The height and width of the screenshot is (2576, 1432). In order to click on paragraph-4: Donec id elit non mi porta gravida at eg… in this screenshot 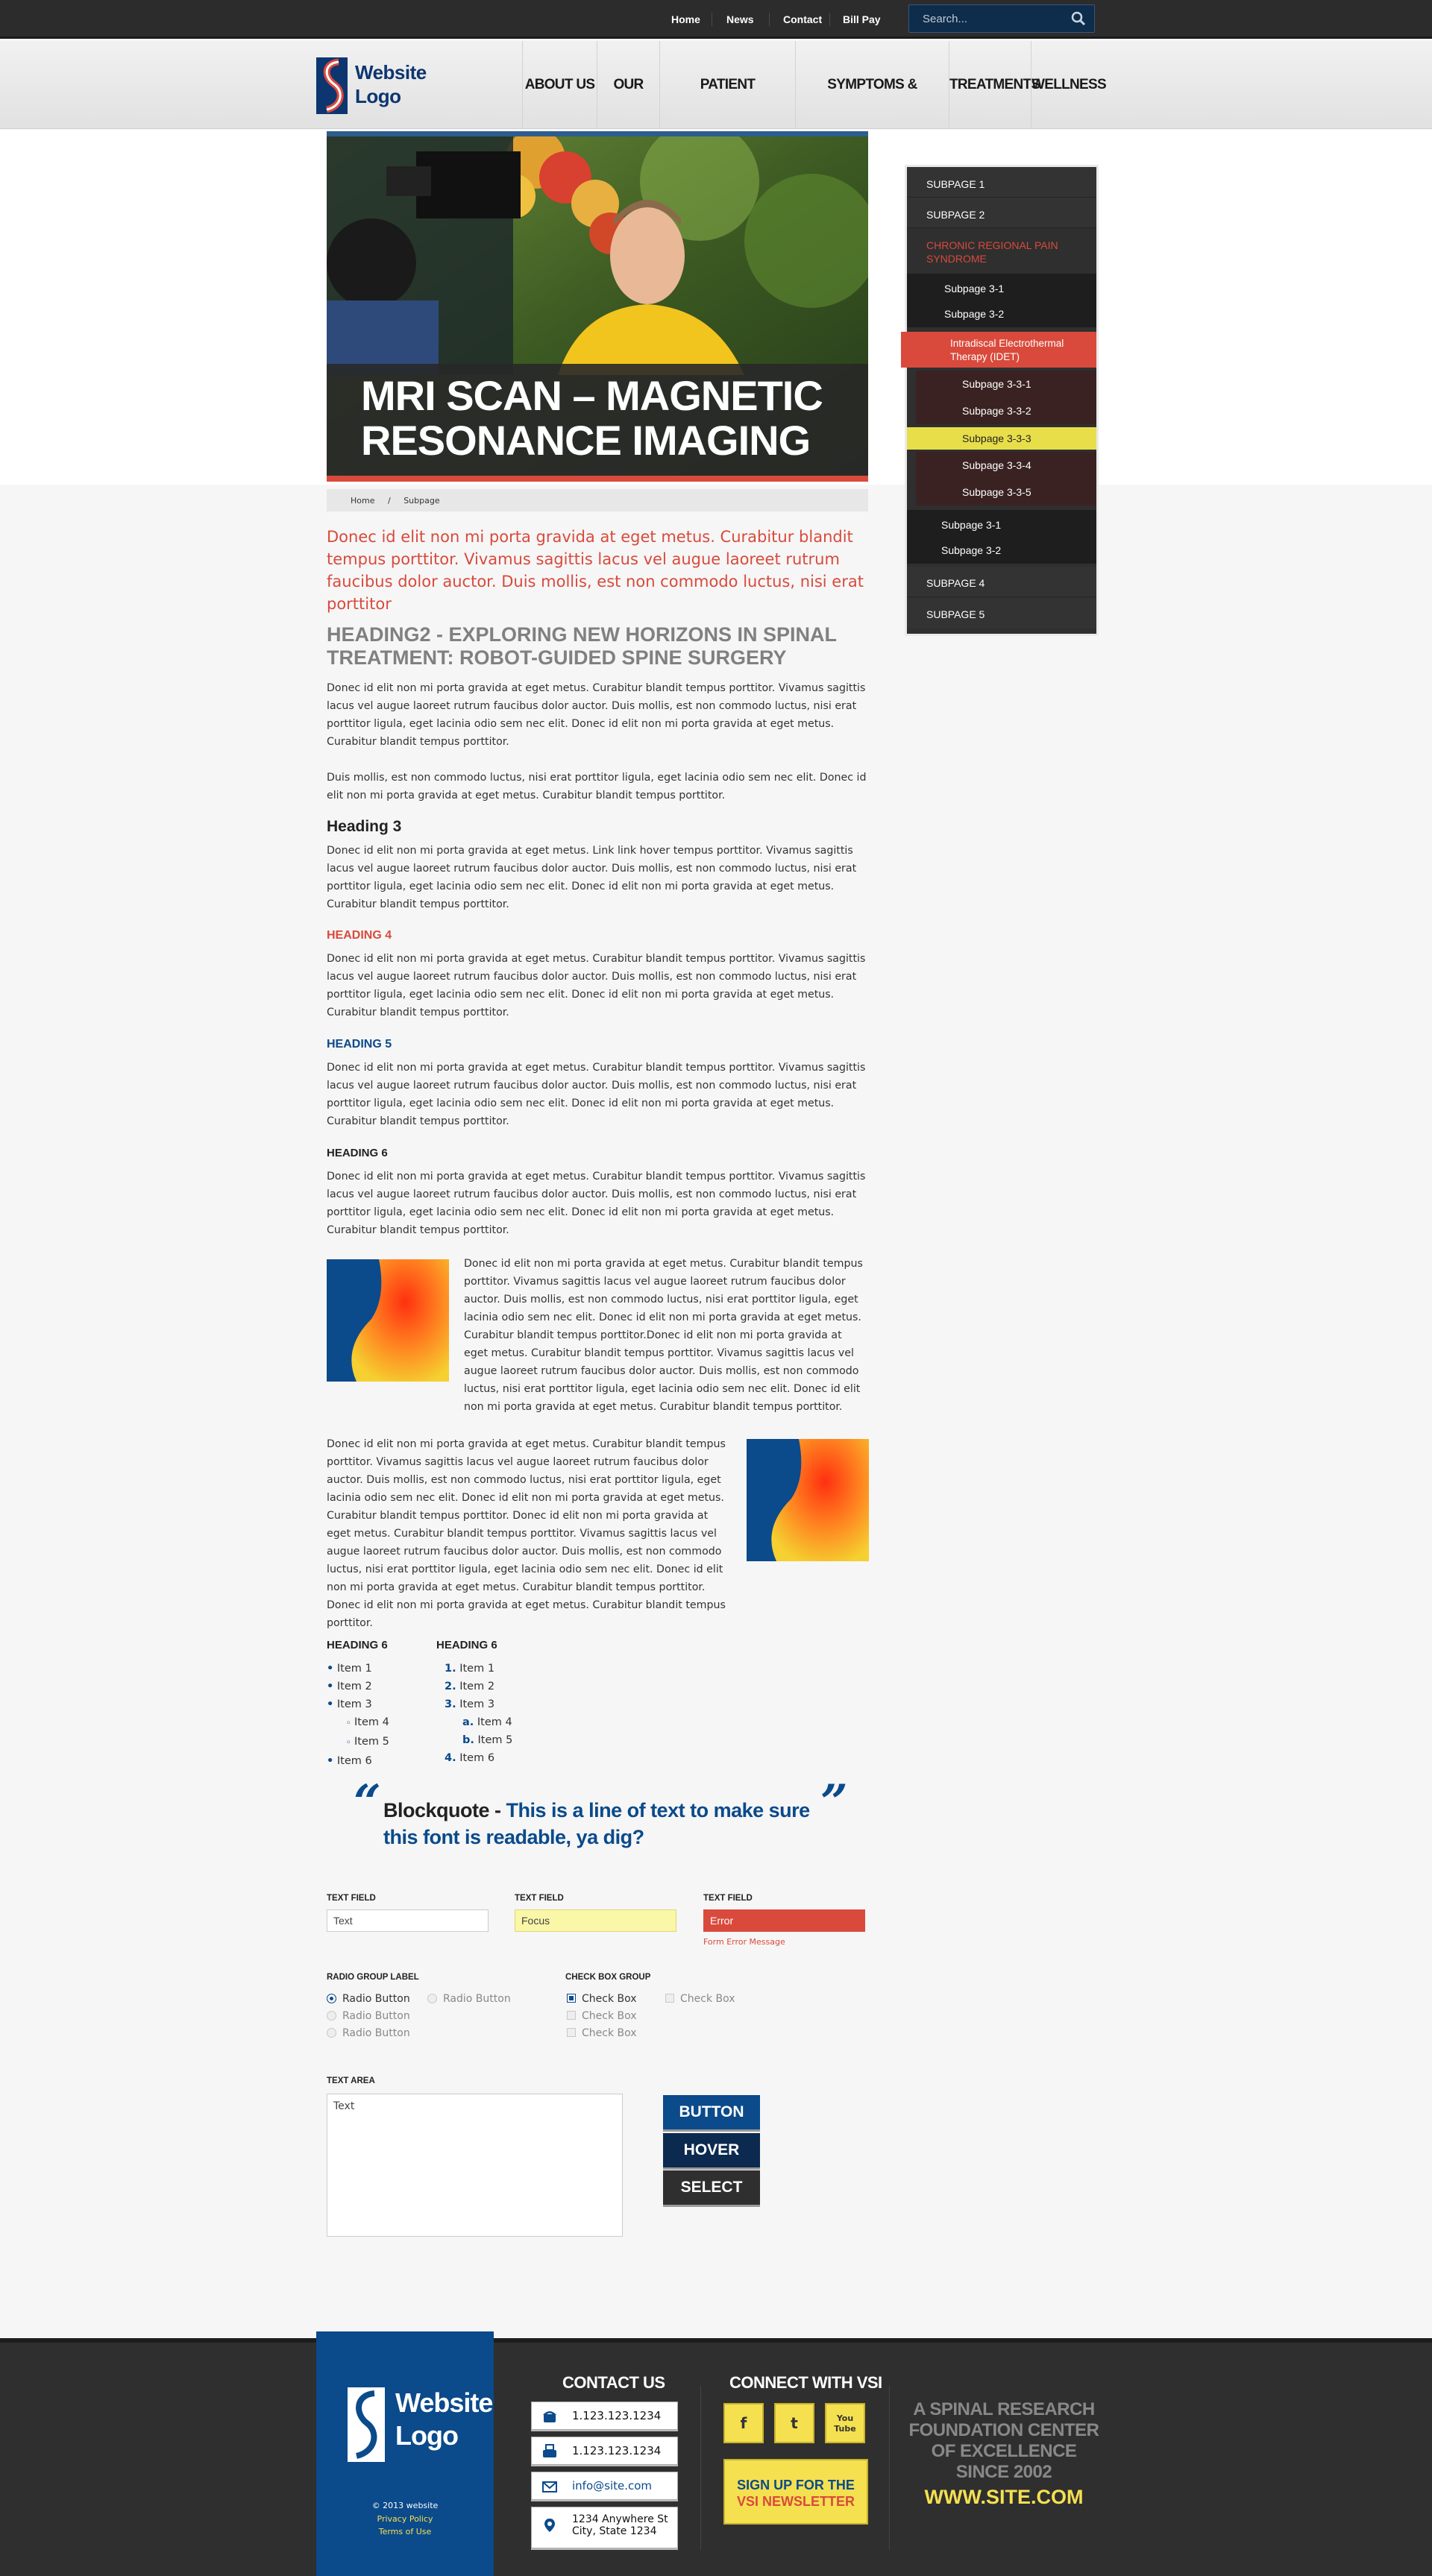, I will do `click(596, 986)`.